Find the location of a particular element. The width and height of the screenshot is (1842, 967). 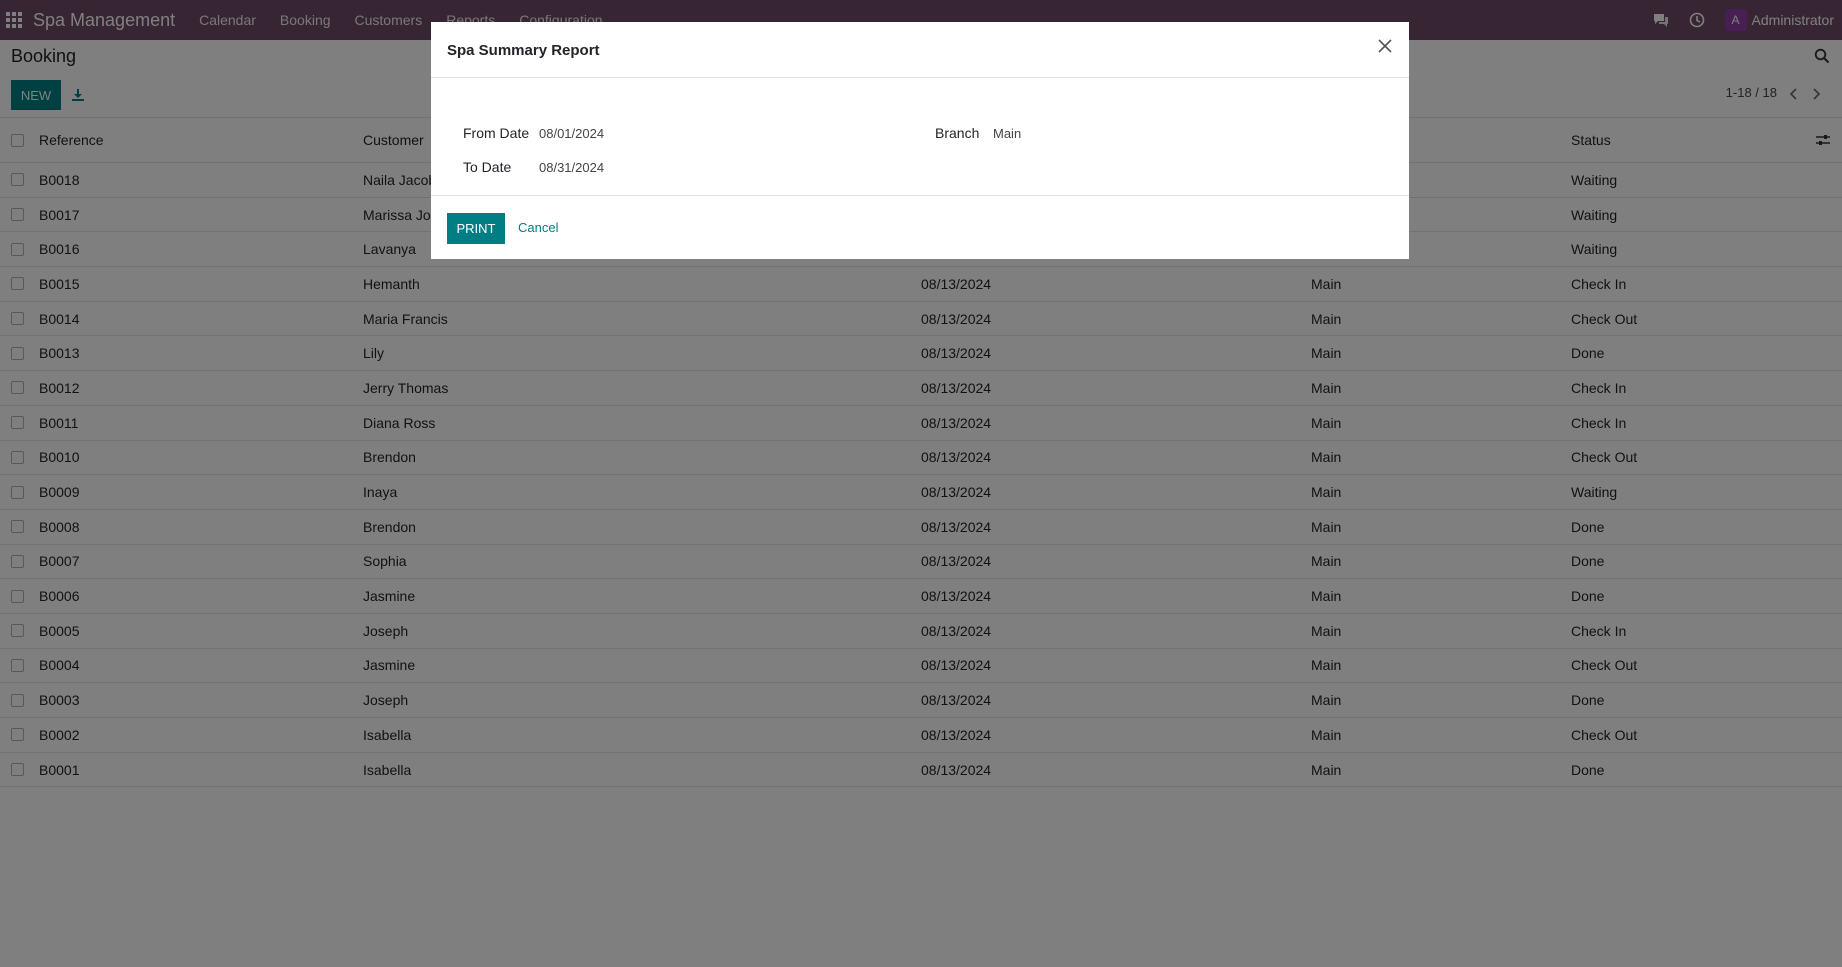

dialog-footer: PRINT Cancel is located at coordinates (920, 228).